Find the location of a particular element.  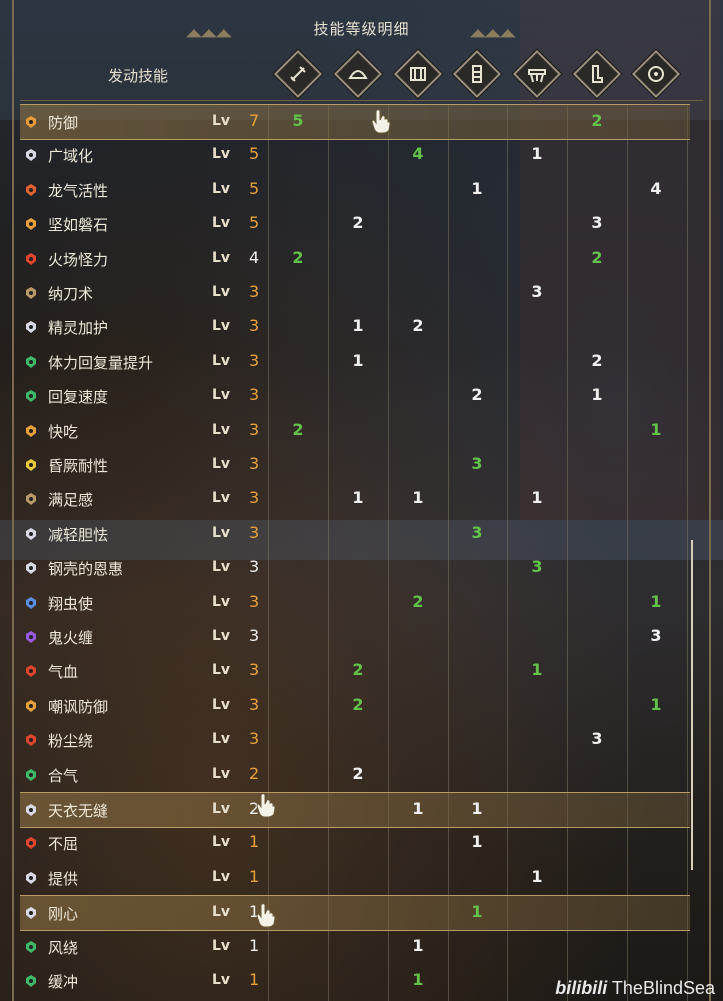

skill-name: 风绕 is located at coordinates (63, 947).